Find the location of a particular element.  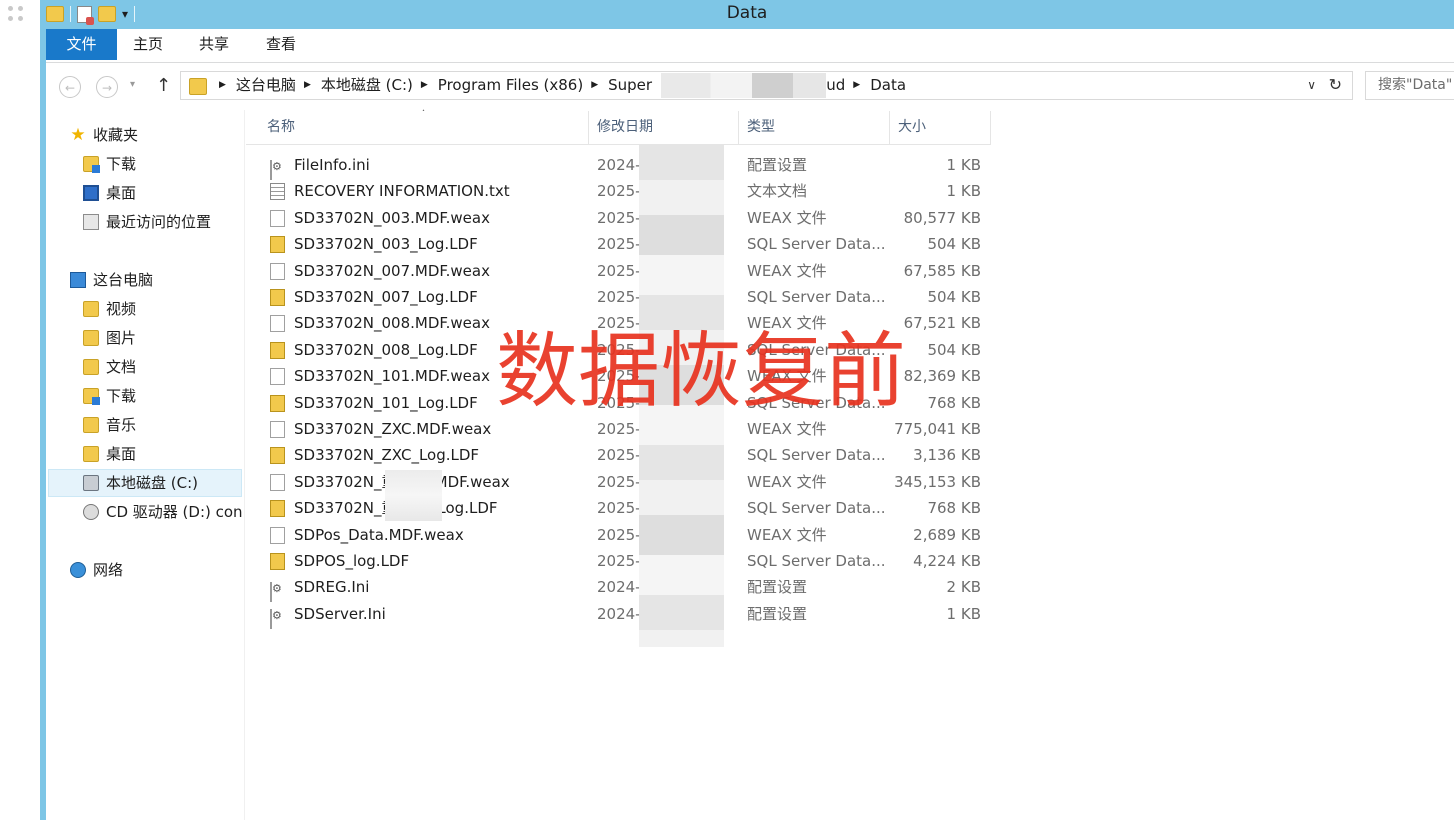

chevron-down-icon: ∨ is located at coordinates (1311, 85).